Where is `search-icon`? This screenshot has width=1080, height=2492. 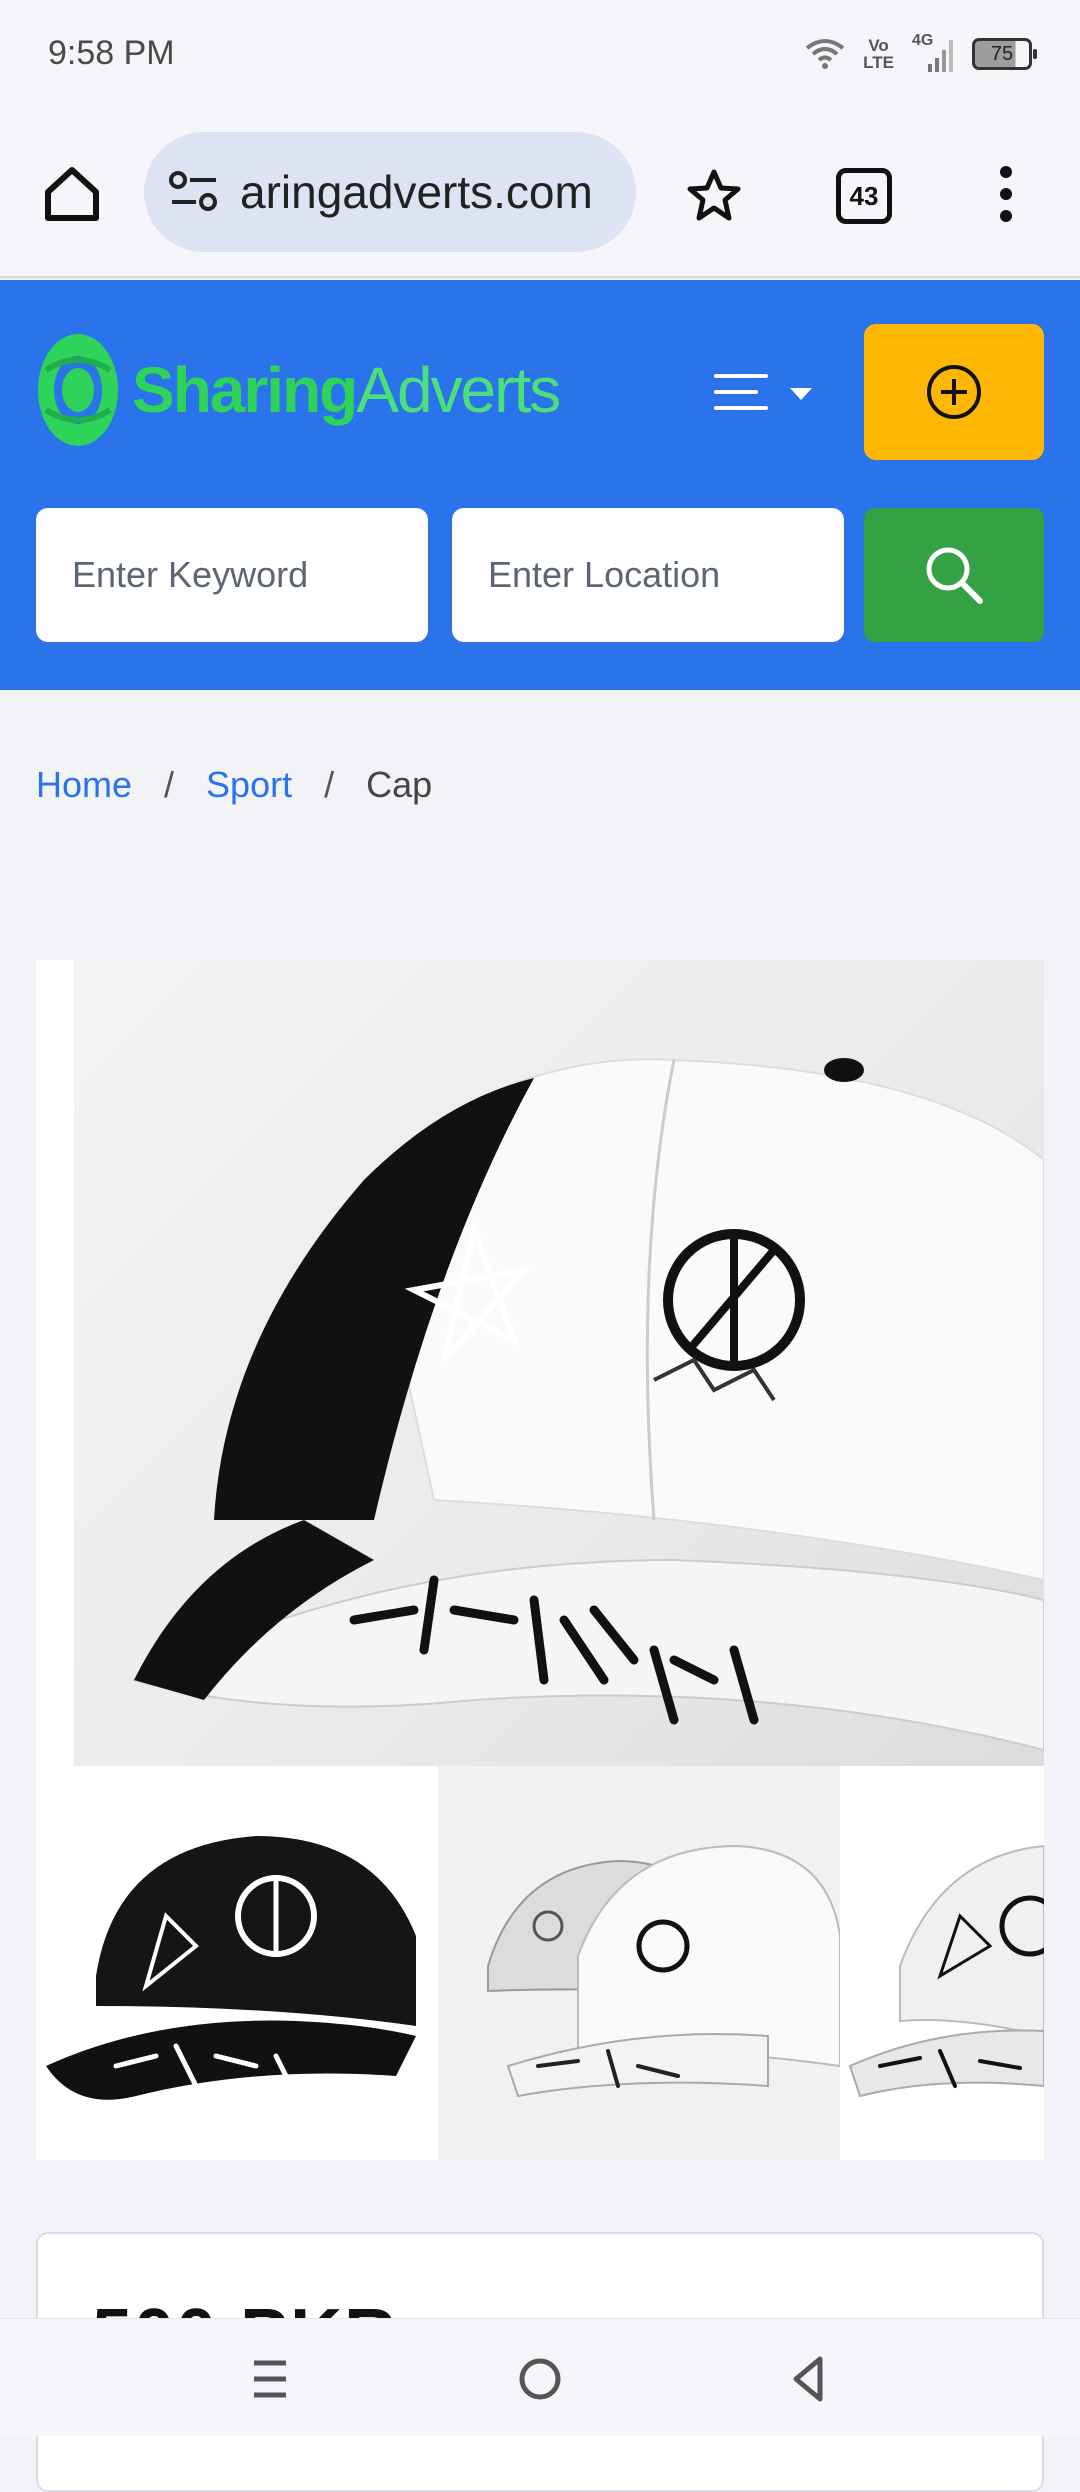
search-icon is located at coordinates (954, 575).